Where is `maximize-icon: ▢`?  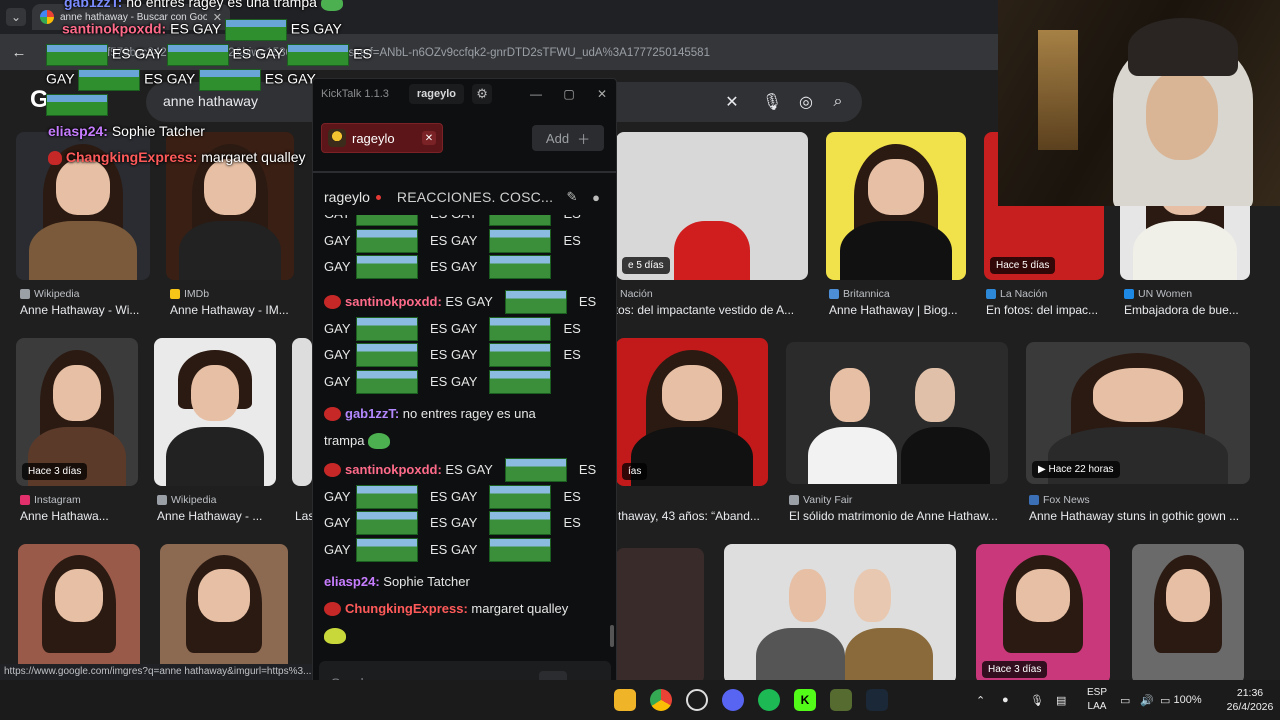
maximize-icon: ▢ is located at coordinates (569, 94).